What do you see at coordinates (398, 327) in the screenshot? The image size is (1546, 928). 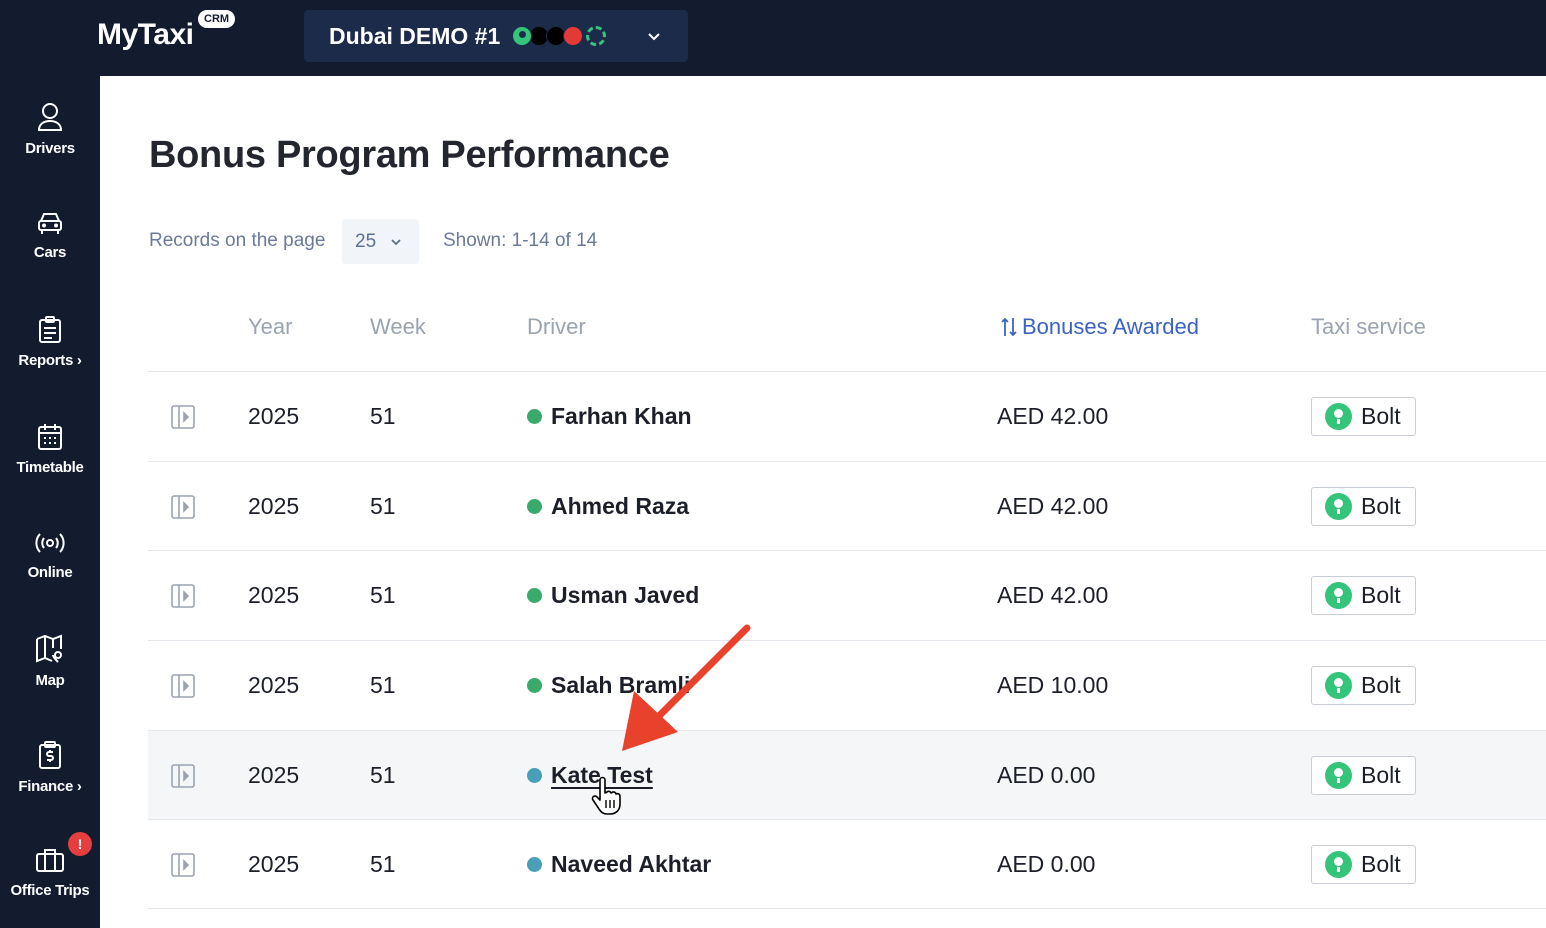 I see `column-header-week: Week` at bounding box center [398, 327].